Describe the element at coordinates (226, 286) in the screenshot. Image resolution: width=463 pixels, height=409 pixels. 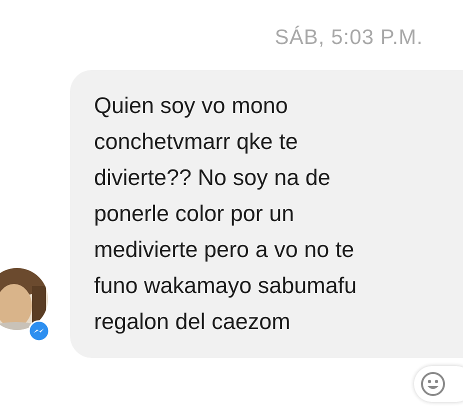
I see `message-line: funo wakamayo sabumafu` at that location.